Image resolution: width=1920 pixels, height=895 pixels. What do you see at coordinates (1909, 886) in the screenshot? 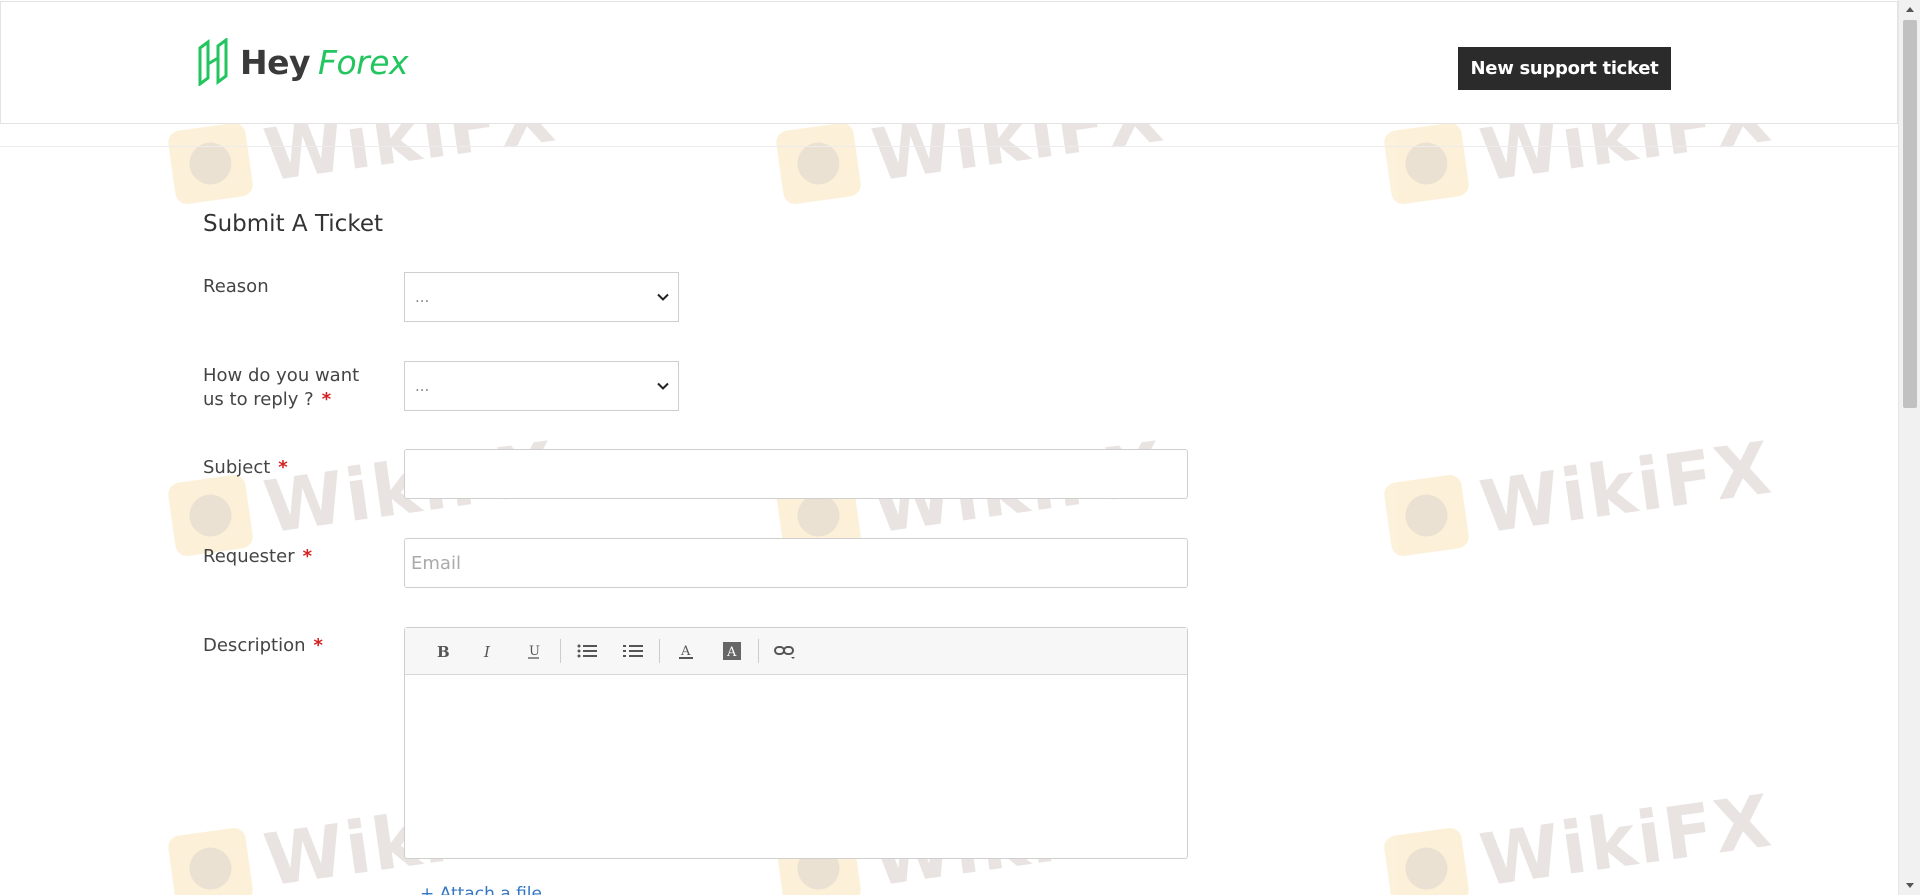
I see `scroll-down-arrow-icon` at bounding box center [1909, 886].